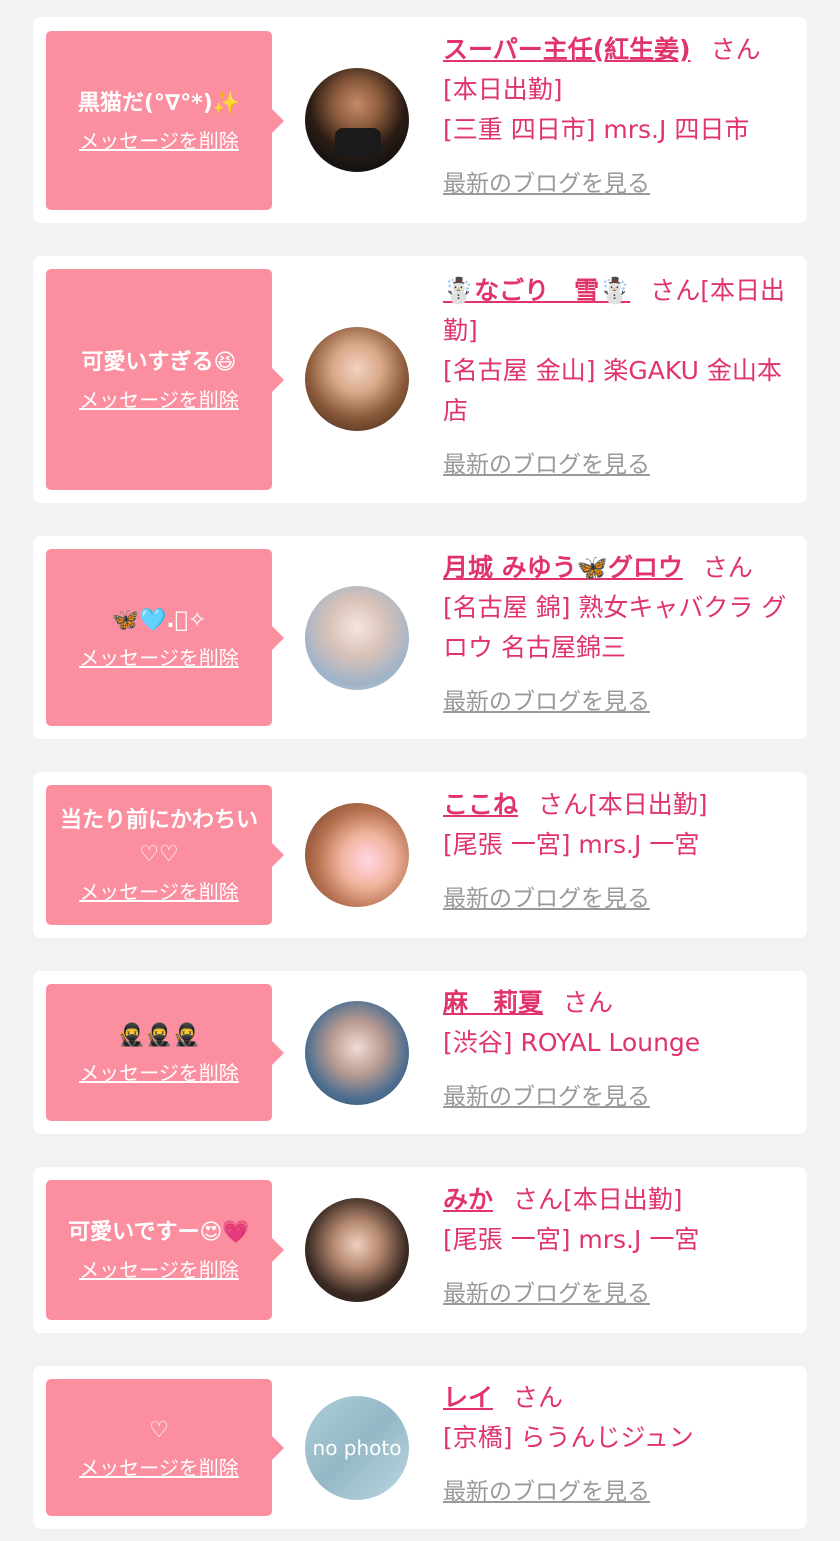 The height and width of the screenshot is (1541, 840). Describe the element at coordinates (158, 837) in the screenshot. I see `message-text: 当たり前にかわちい♡♡` at that location.